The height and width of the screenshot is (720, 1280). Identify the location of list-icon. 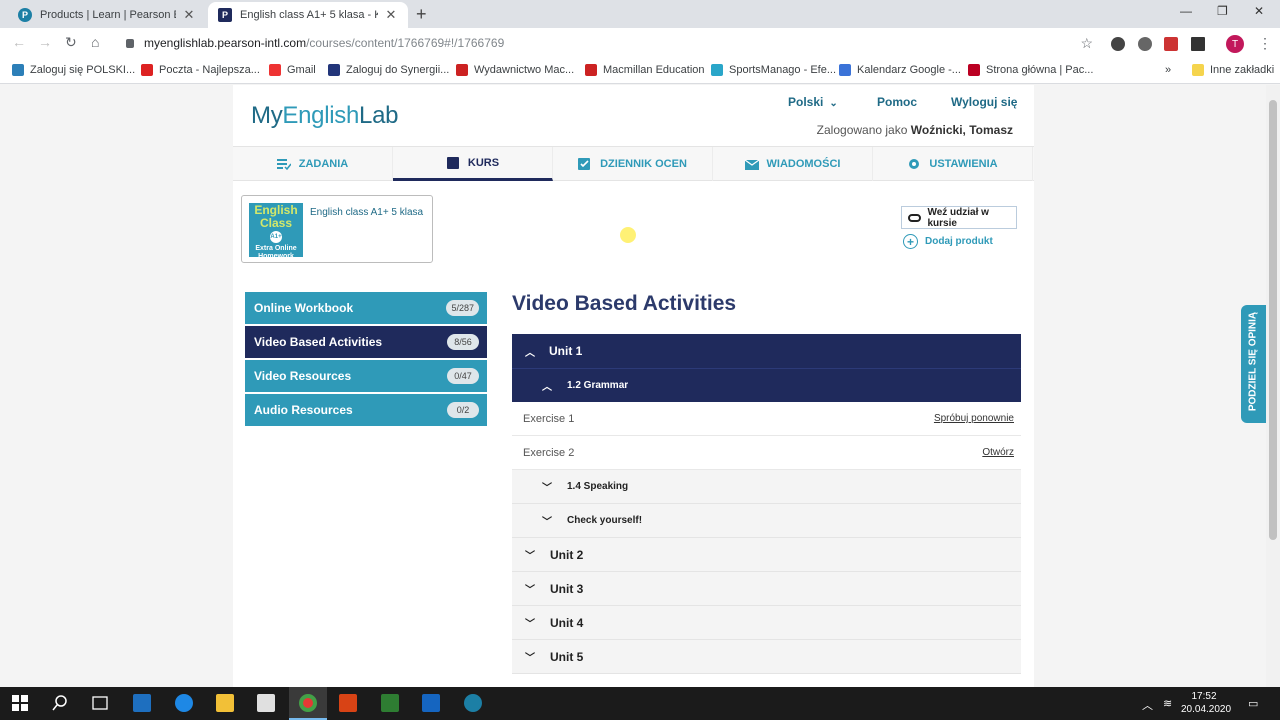
(283, 164).